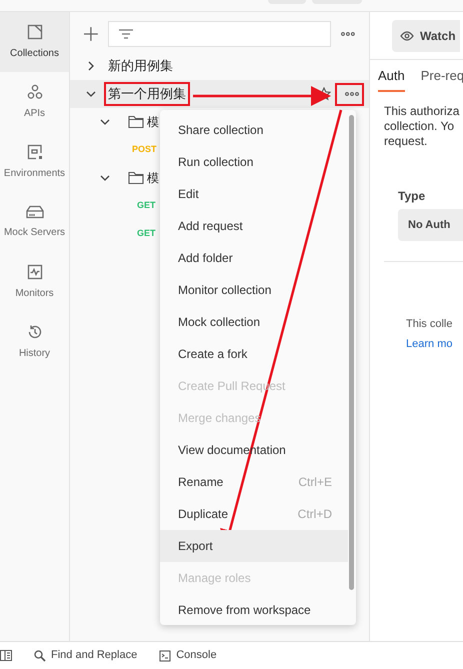 Image resolution: width=463 pixels, height=669 pixels. Describe the element at coordinates (140, 66) in the screenshot. I see `collection-name: 新的用例集` at that location.